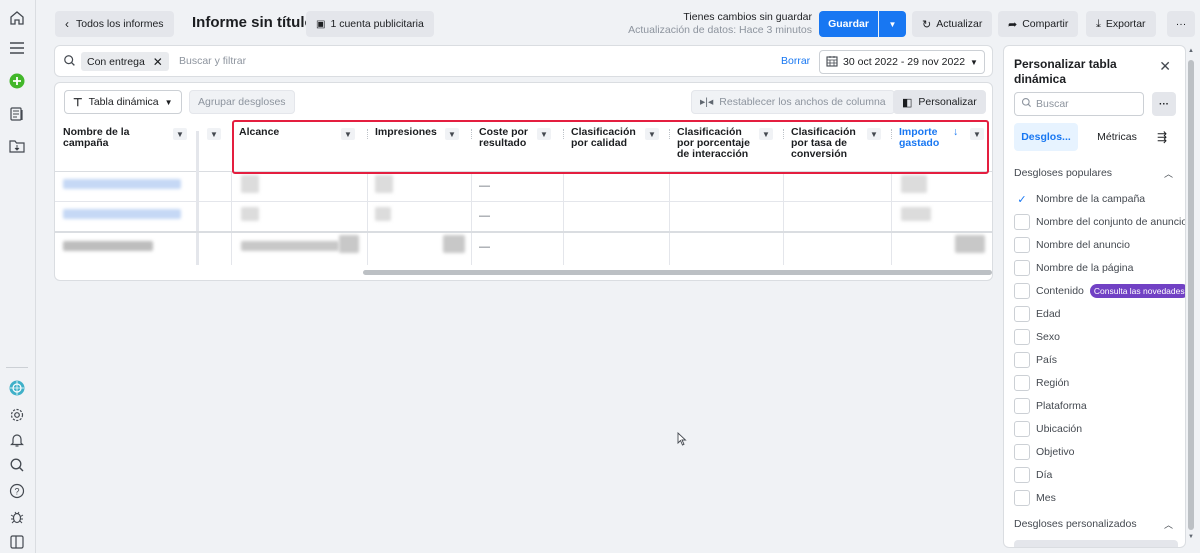 The height and width of the screenshot is (553, 1200). I want to click on date-range-picker: 30 oct 2022 - 29 nov 2022 ▼, so click(902, 62).